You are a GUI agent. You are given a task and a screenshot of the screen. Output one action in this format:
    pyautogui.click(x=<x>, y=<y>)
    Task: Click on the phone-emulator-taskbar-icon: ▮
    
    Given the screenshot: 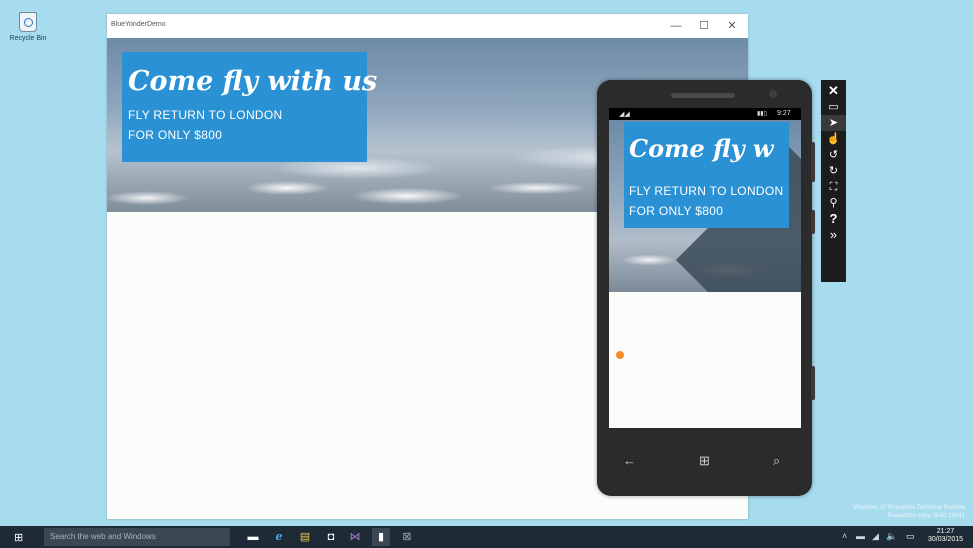 What is the action you would take?
    pyautogui.click(x=381, y=537)
    